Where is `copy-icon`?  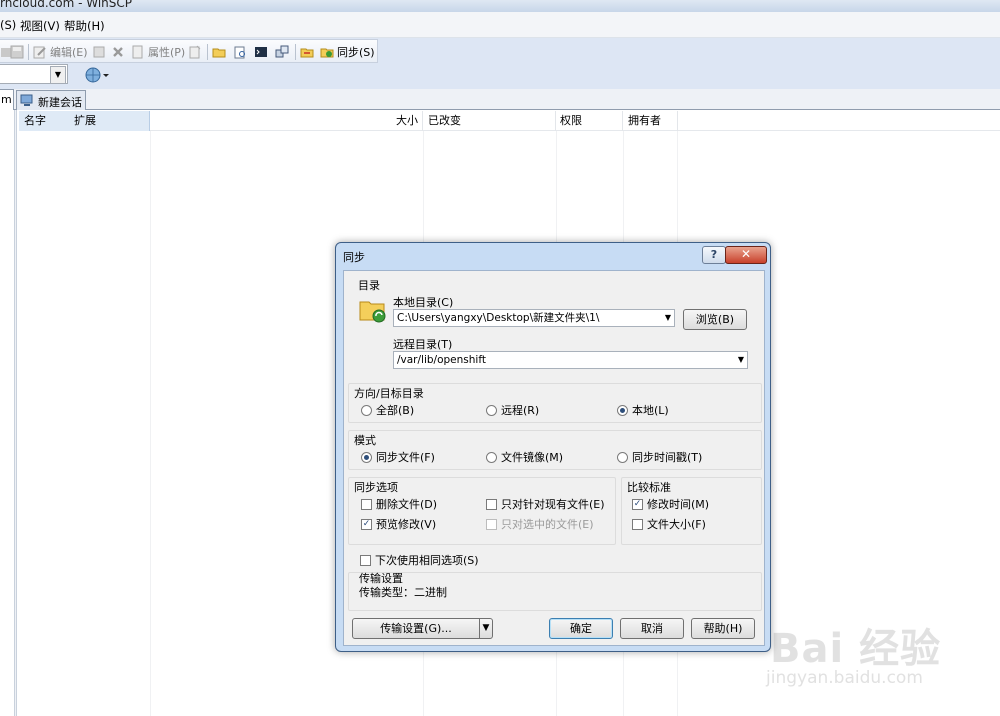 copy-icon is located at coordinates (100, 52).